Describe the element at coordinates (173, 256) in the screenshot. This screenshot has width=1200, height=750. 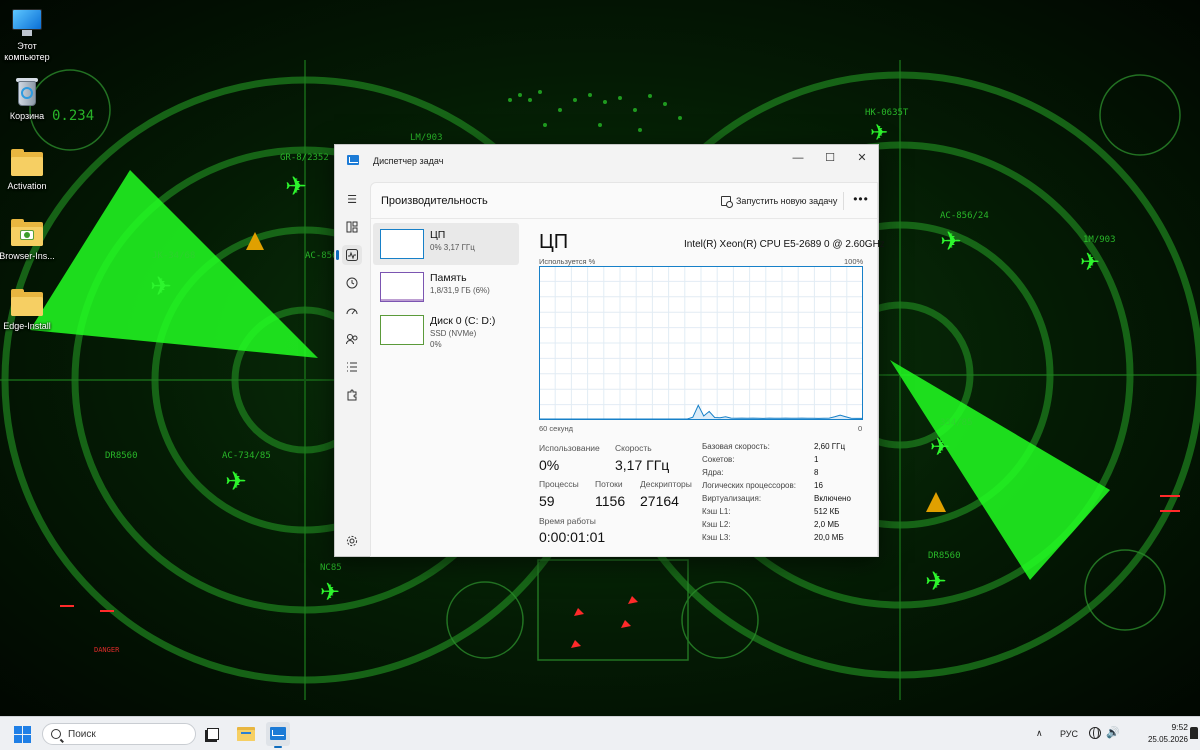
I see `flight-label: JK-34/68` at that location.